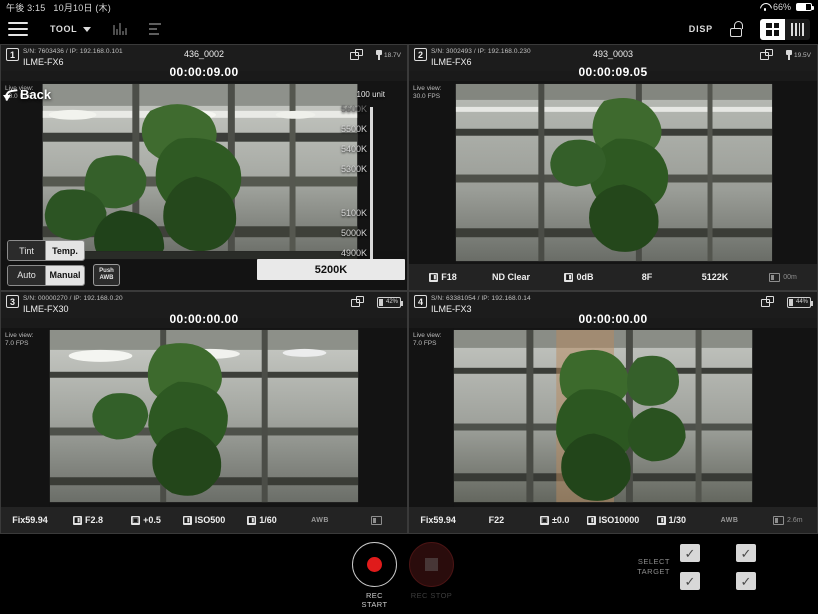 The image size is (818, 614). I want to click on rec-start-group: REC START, so click(374, 575).